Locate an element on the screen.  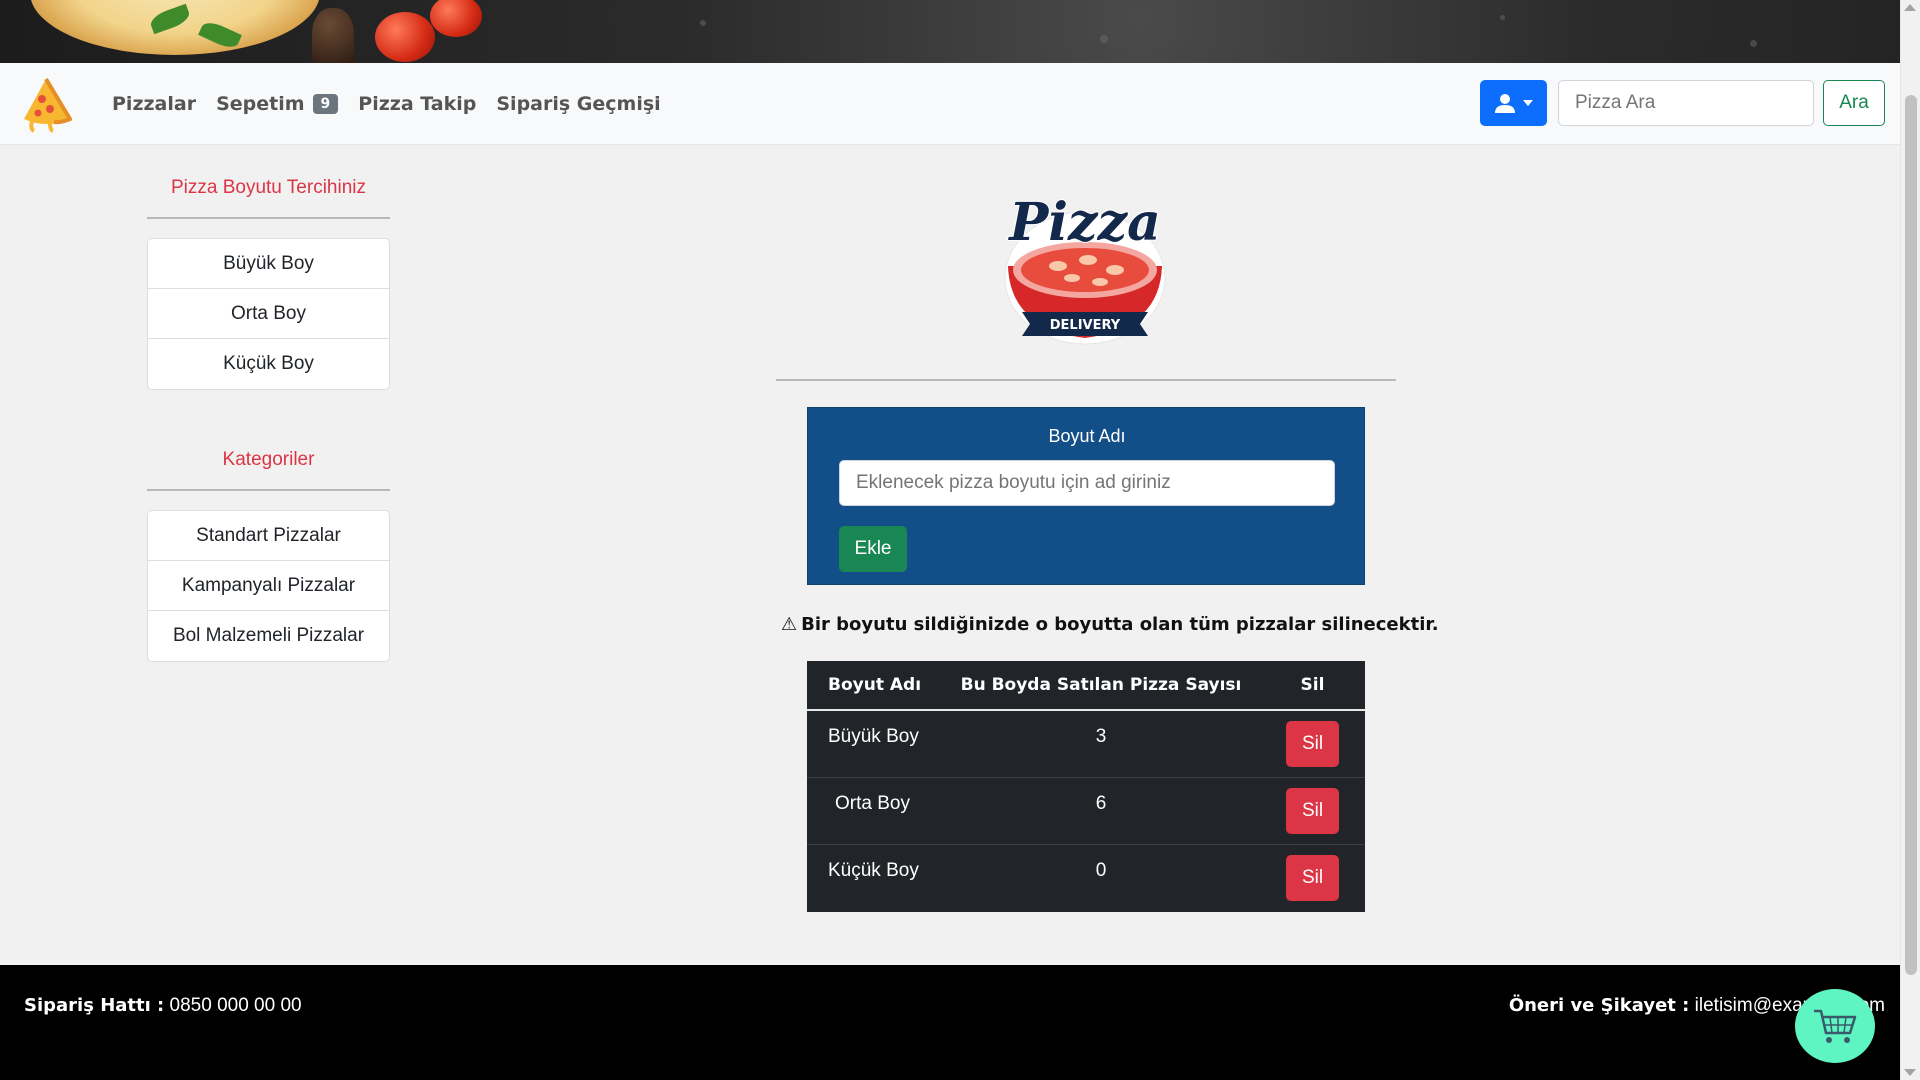
nav-link-label: Pizzalar is located at coordinates (154, 104).